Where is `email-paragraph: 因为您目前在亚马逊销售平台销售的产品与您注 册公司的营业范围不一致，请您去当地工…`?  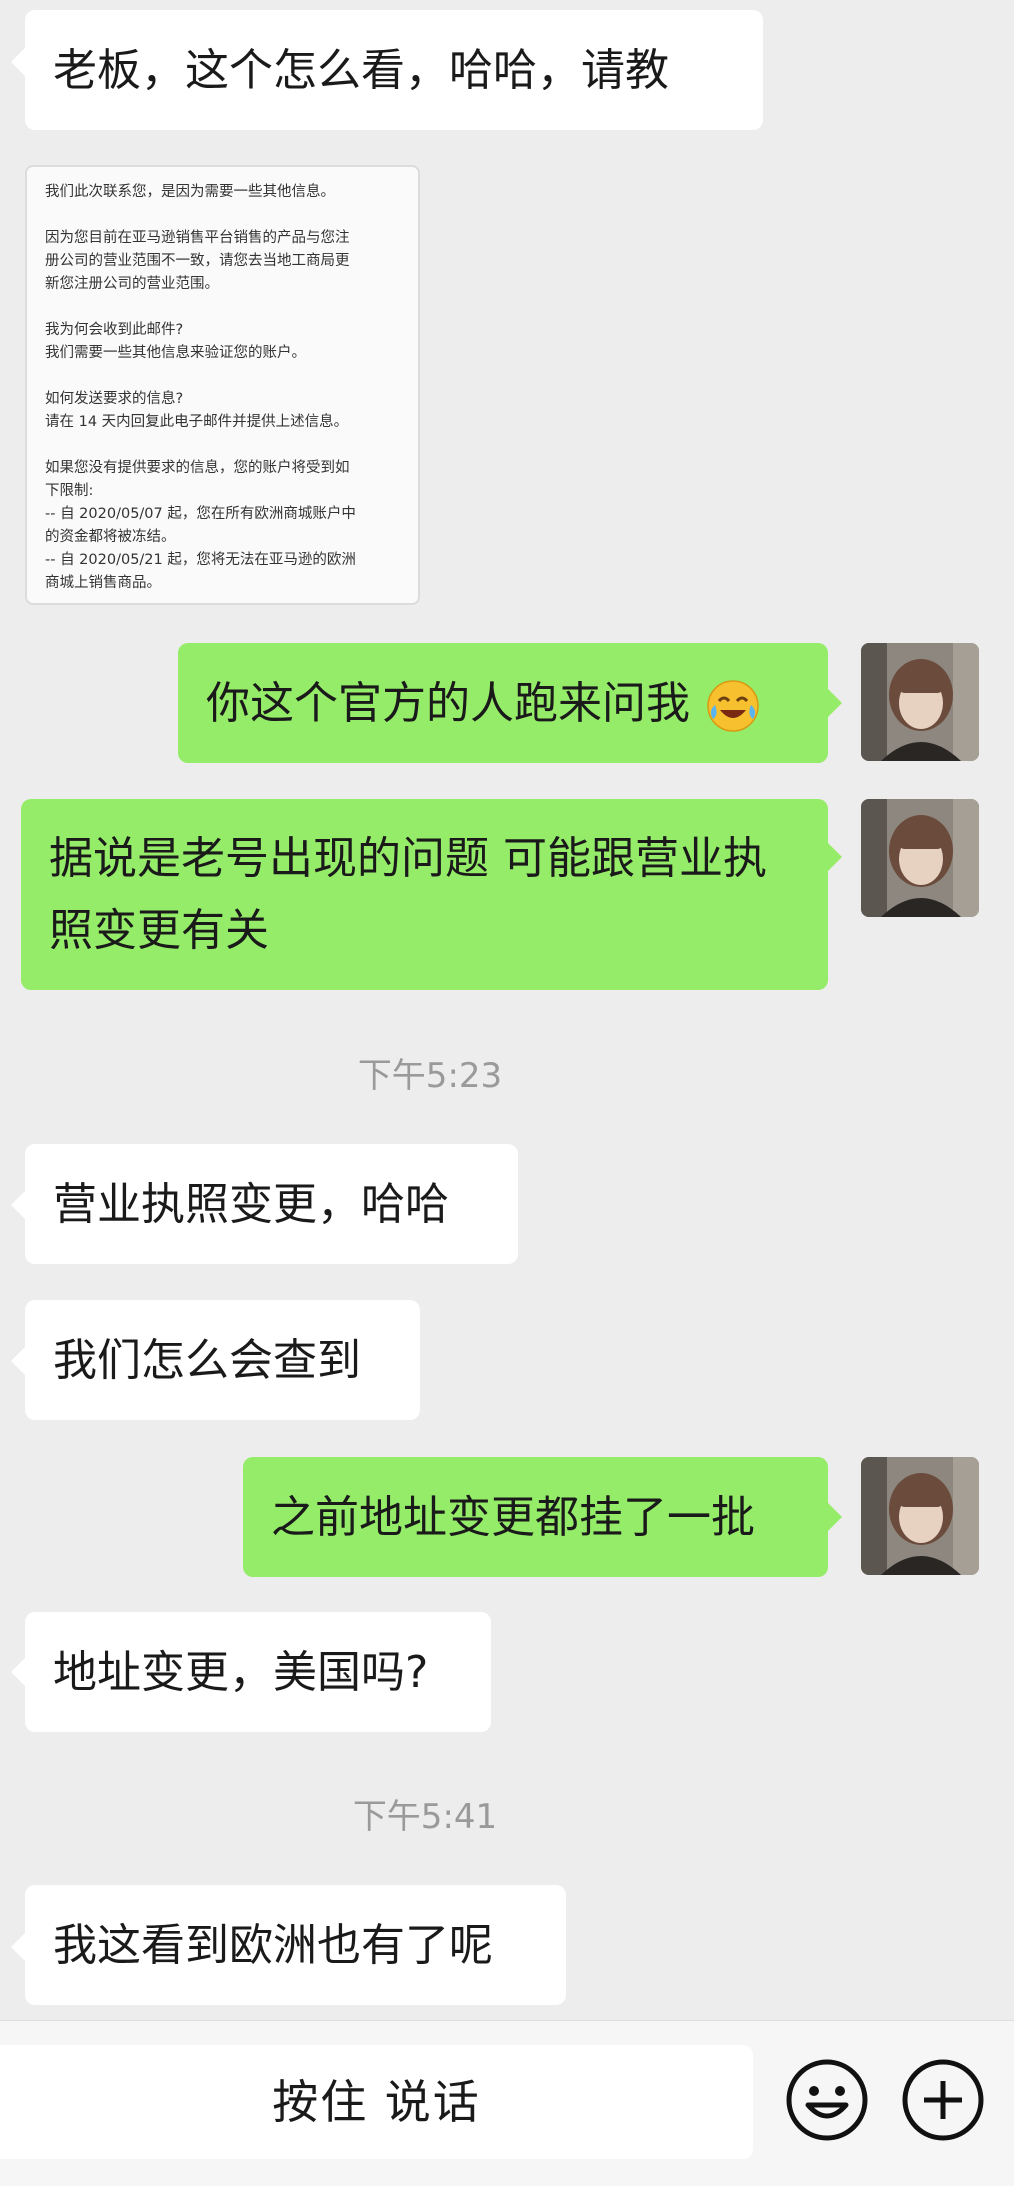 email-paragraph: 因为您目前在亚马逊销售平台销售的产品与您注 册公司的营业范围不一致，请您去当地工… is located at coordinates (197, 261).